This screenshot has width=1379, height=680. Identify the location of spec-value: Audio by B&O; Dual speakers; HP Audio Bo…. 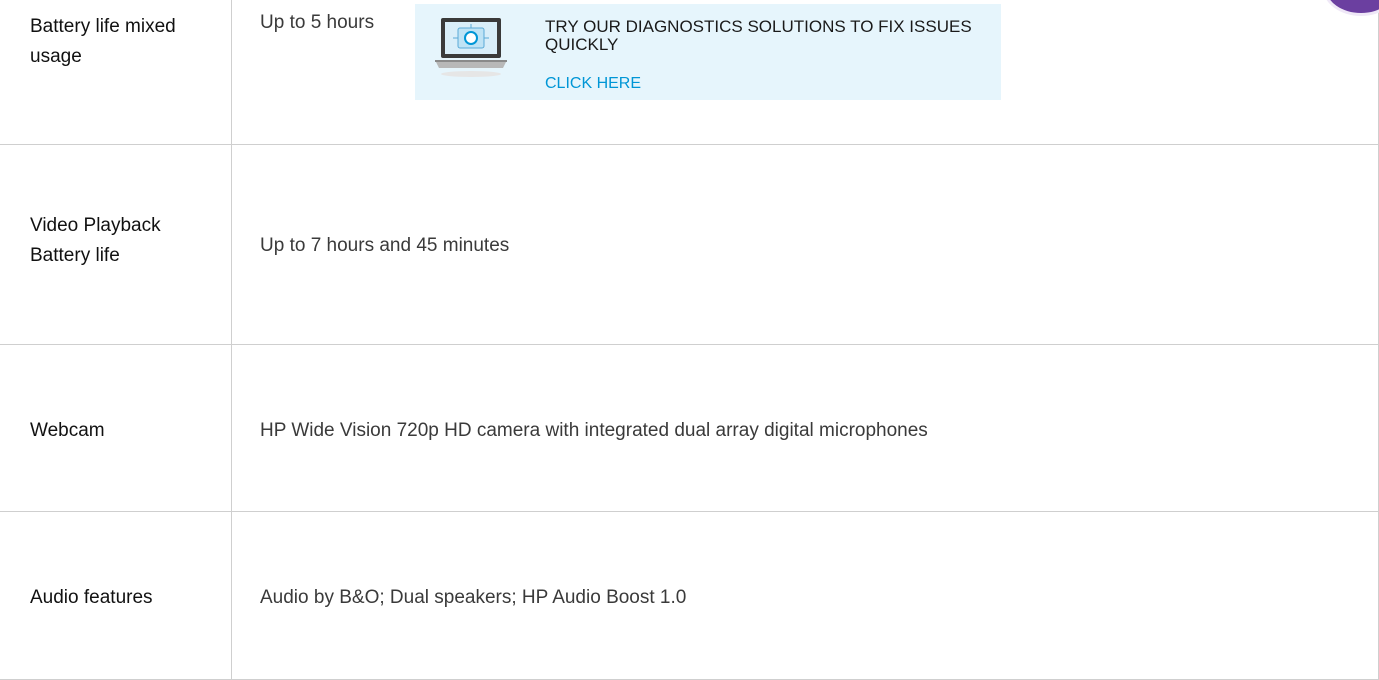
(473, 597).